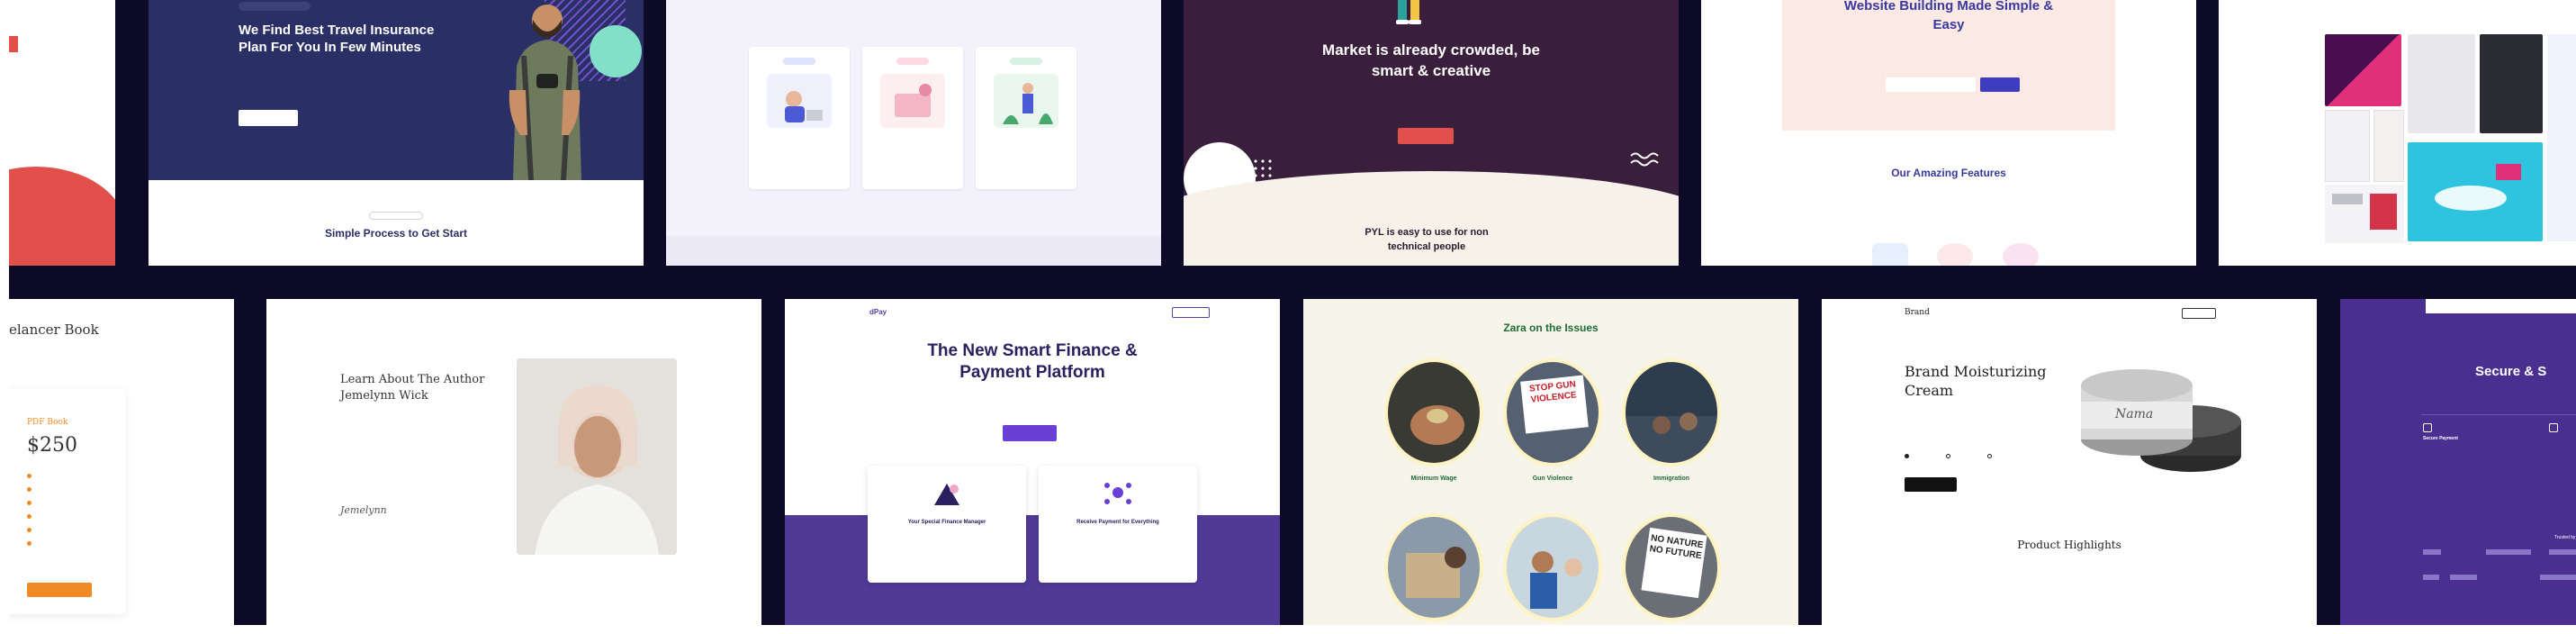 Image resolution: width=2576 pixels, height=634 pixels. What do you see at coordinates (67, 517) in the screenshot?
I see `pricing-bullets` at bounding box center [67, 517].